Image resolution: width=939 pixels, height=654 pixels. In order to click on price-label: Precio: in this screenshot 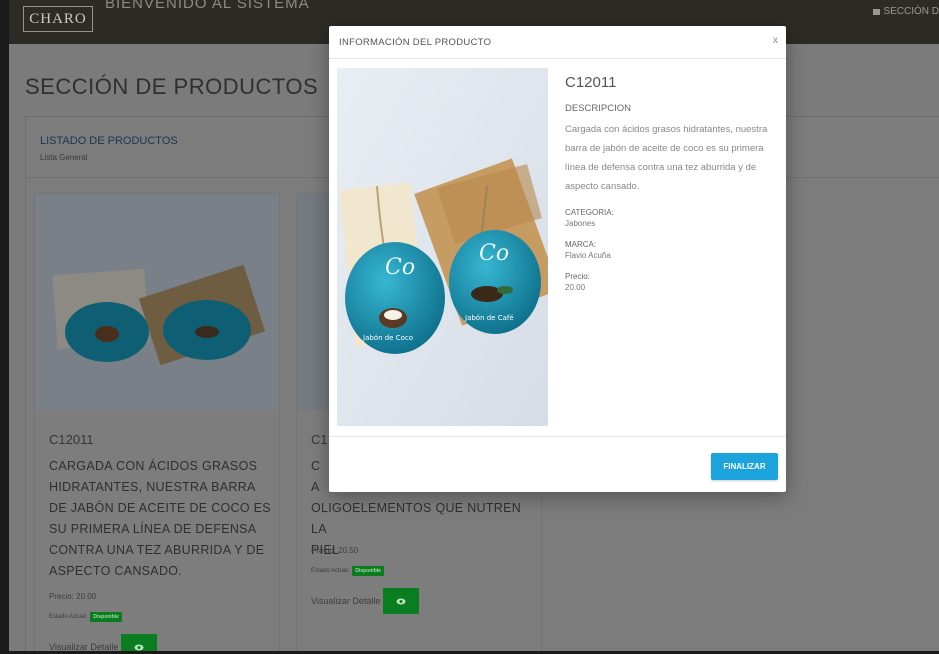, I will do `click(577, 276)`.